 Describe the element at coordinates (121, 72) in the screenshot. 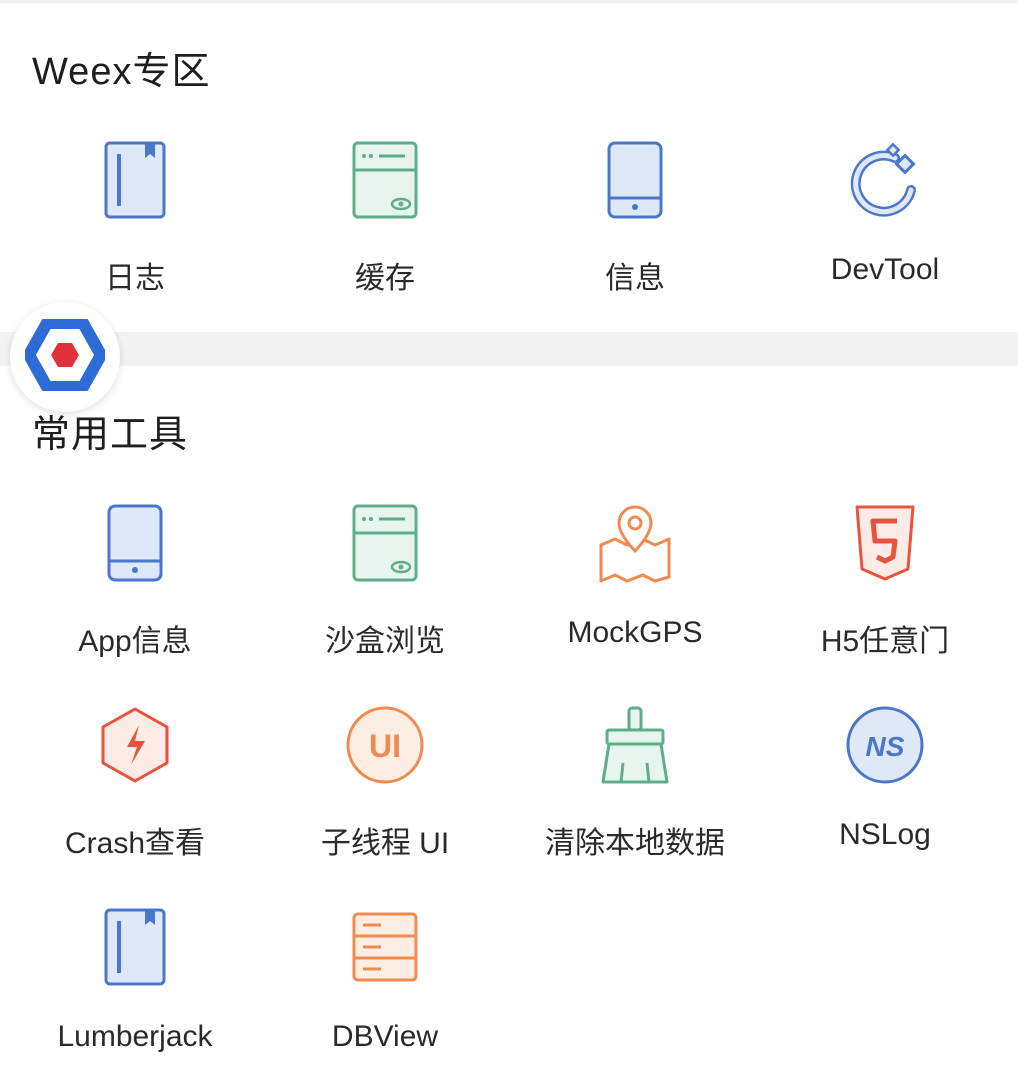

I see `weex-section-title: Weex专区` at that location.